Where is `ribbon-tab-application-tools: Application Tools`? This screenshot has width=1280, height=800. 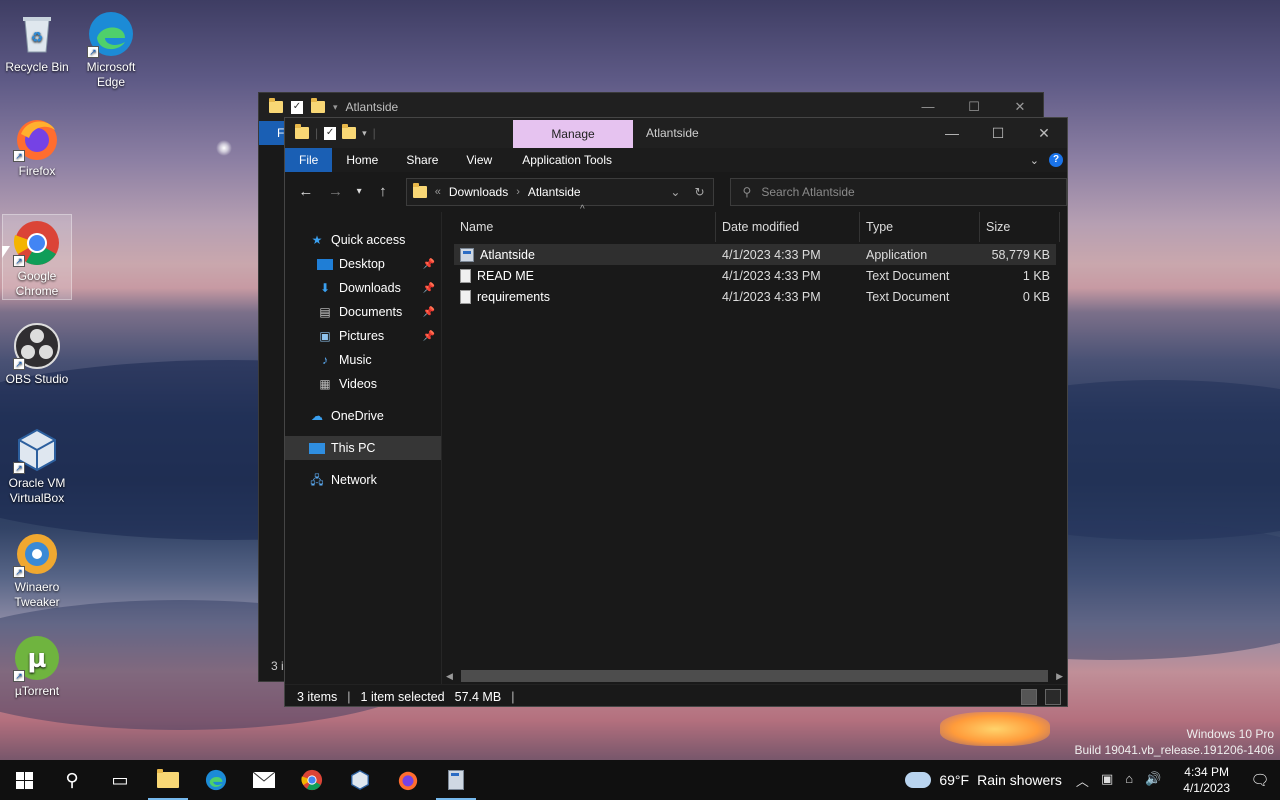
ribbon-tab-application-tools: Application Tools is located at coordinates (566, 160).